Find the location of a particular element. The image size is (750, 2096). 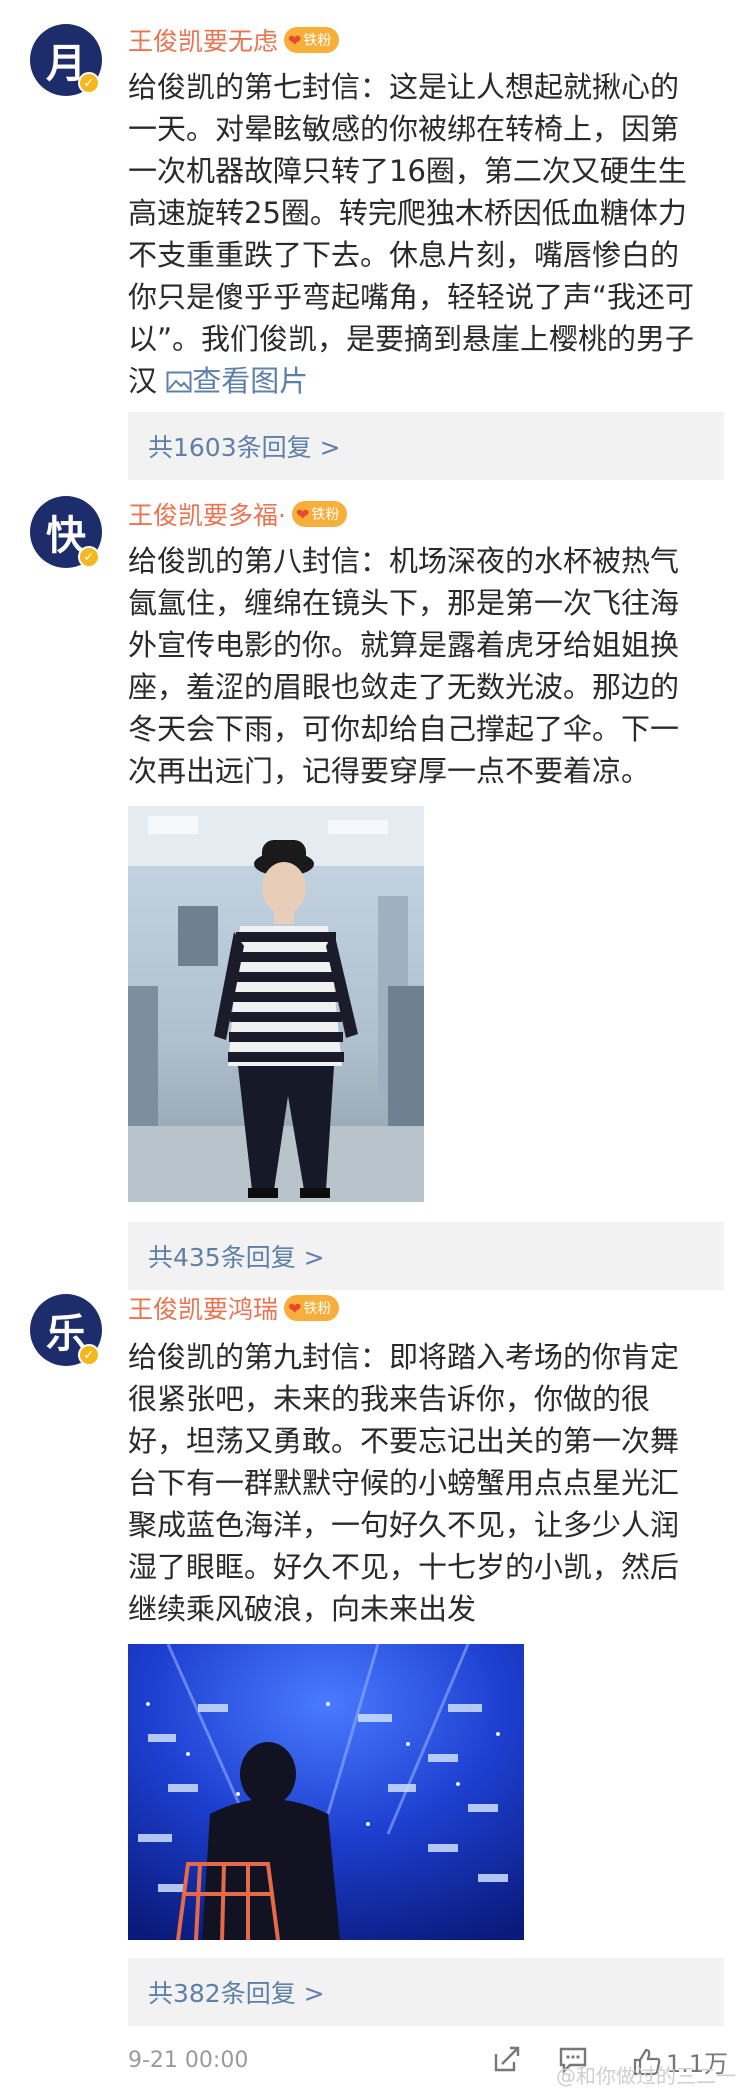

watermark: @和你做过的三二一 is located at coordinates (646, 2076).